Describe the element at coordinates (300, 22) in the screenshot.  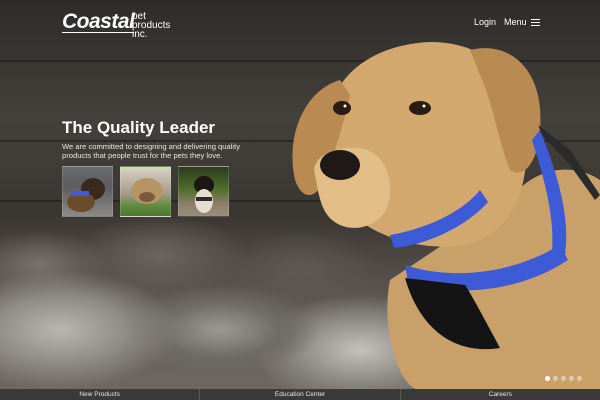
I see `top-navigation: Coastal pet products inc. Login Menu` at that location.